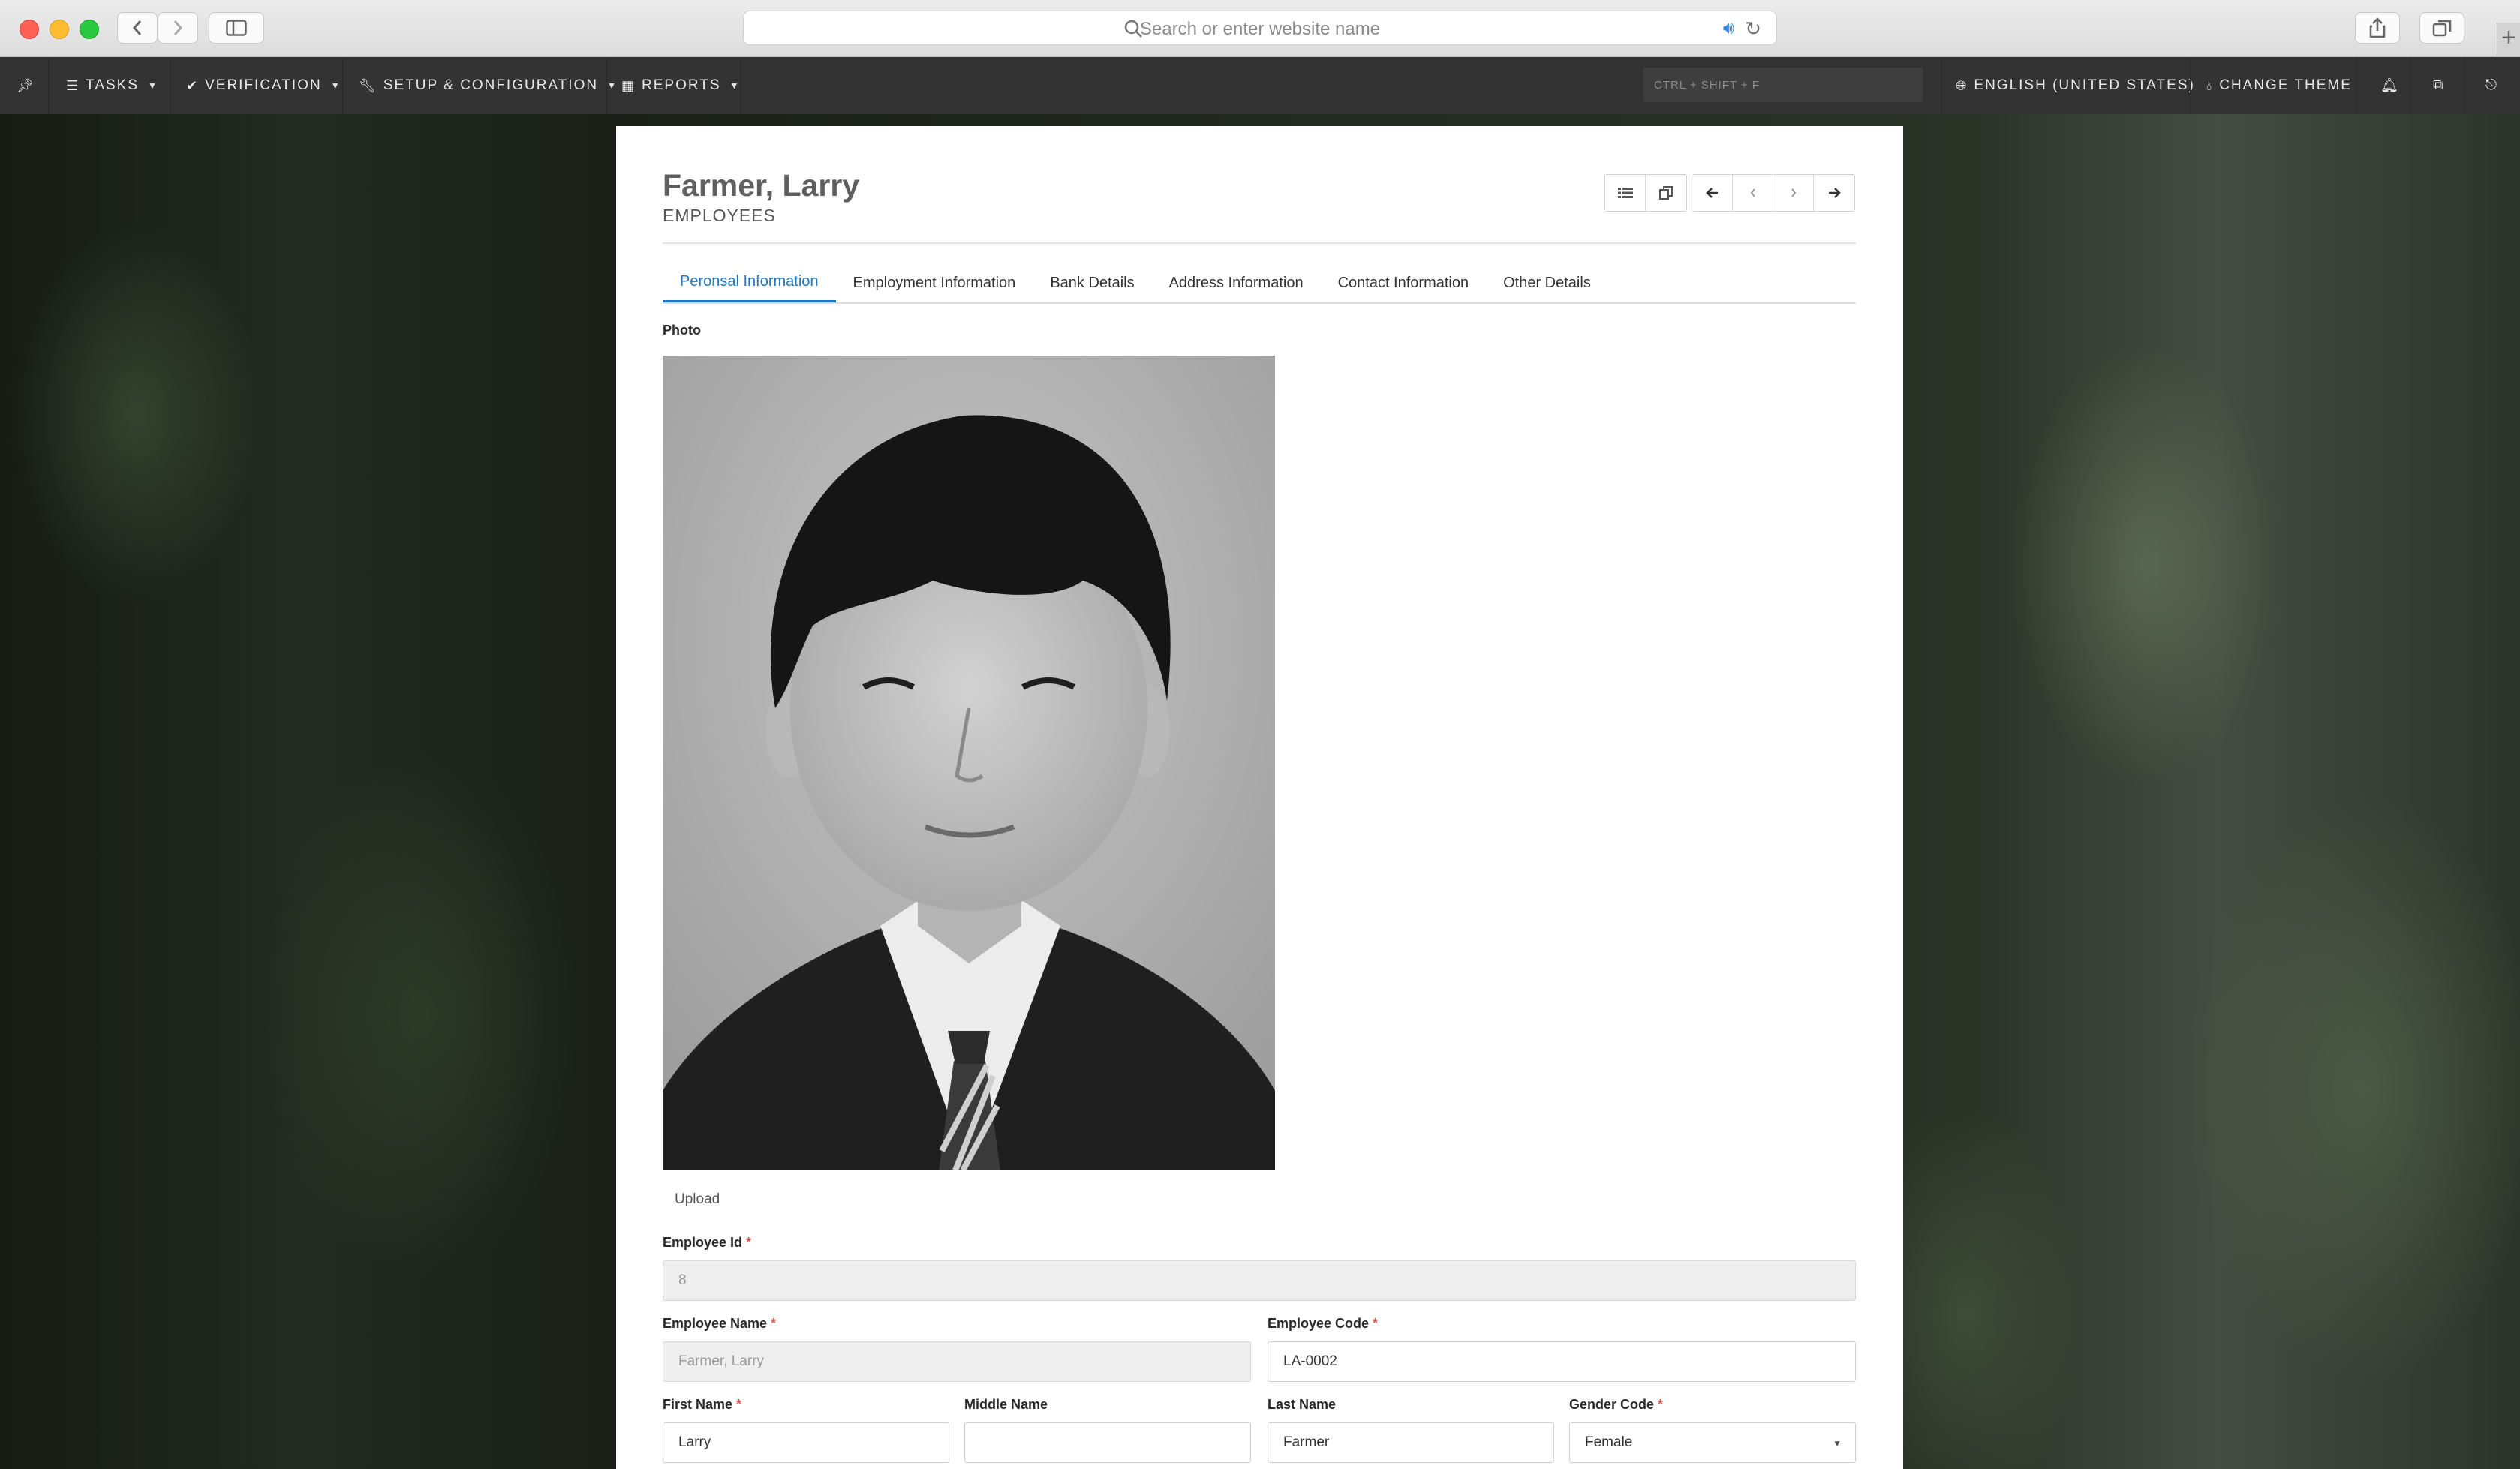 This screenshot has width=2520, height=1469. I want to click on list-view-button, so click(1625, 193).